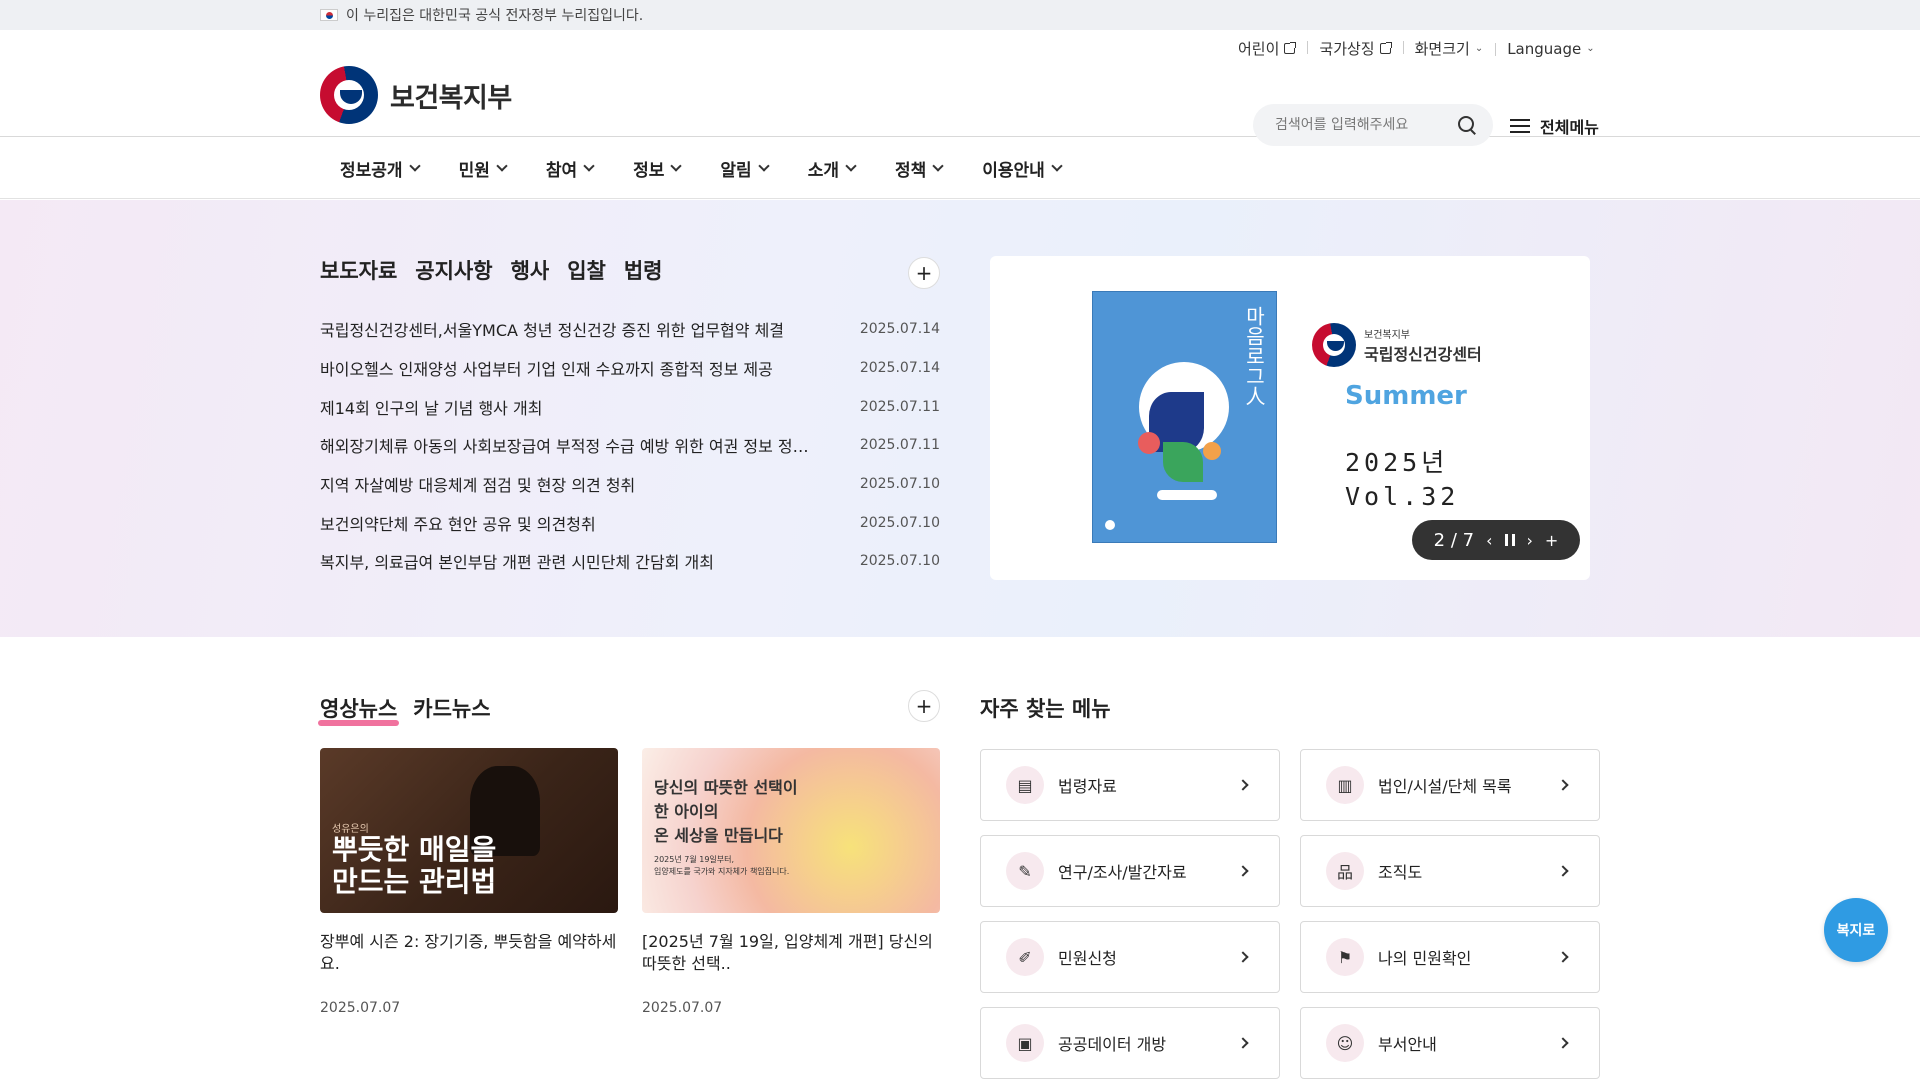 This screenshot has width=1920, height=1080. Describe the element at coordinates (451, 708) in the screenshot. I see `tab-card-news: 카드뉴스` at that location.